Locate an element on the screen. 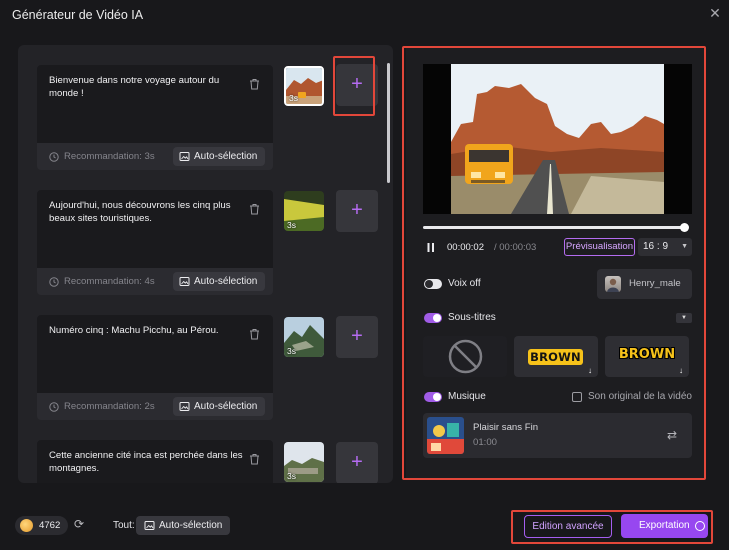 The height and width of the screenshot is (550, 729). export-label: Exportation is located at coordinates (664, 525).